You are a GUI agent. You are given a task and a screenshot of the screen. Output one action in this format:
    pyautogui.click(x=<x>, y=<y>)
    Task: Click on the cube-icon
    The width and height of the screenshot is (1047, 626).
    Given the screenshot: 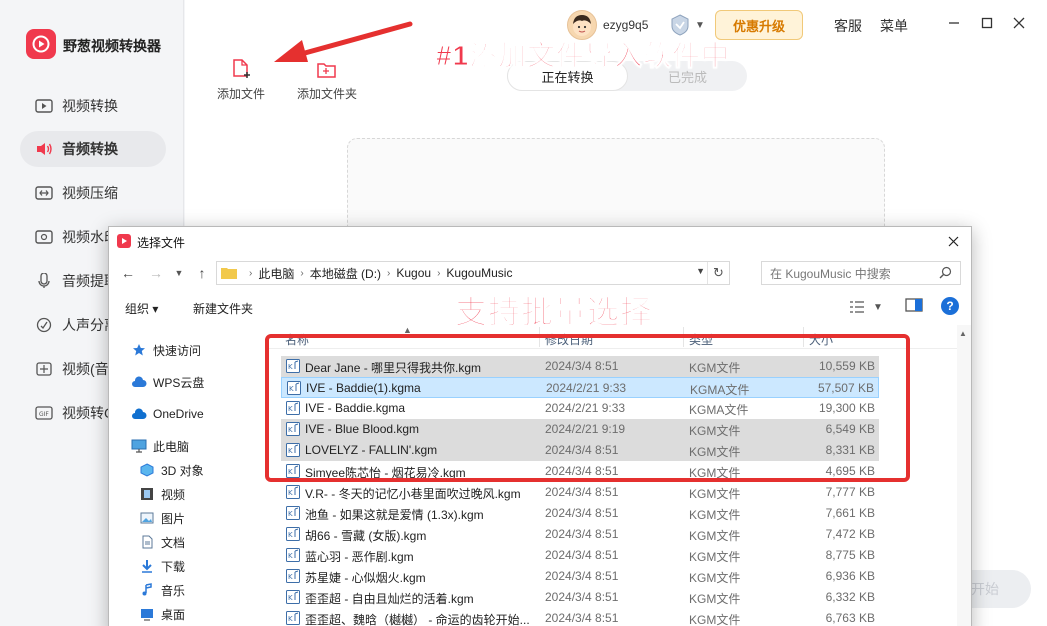 What is the action you would take?
    pyautogui.click(x=147, y=470)
    